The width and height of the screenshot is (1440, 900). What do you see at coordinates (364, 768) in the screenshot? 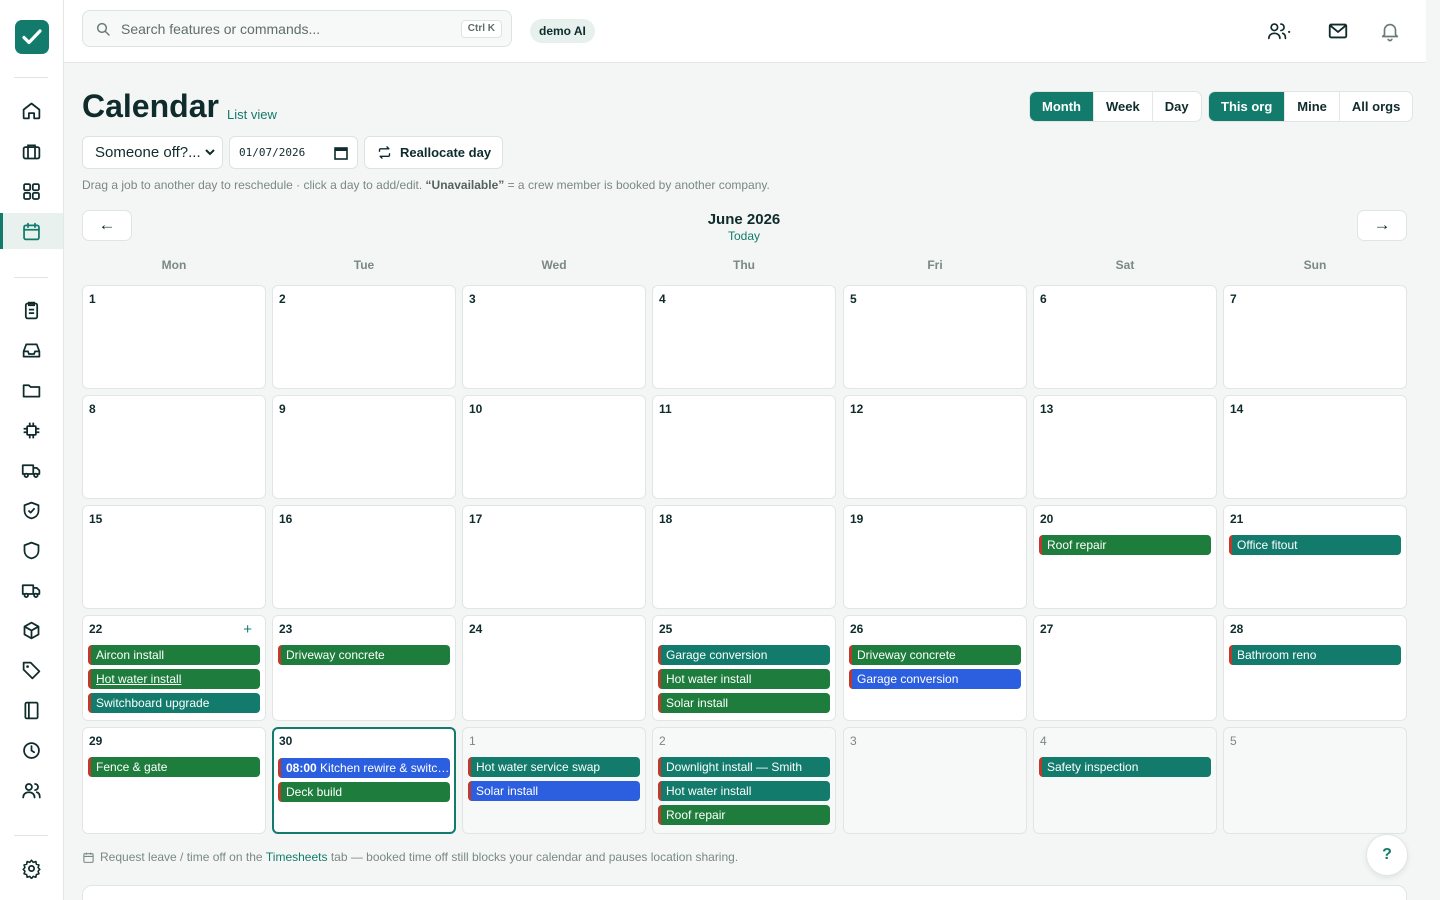
I see `calendar-event: 08:00 Kitchen rewire & switchboard` at bounding box center [364, 768].